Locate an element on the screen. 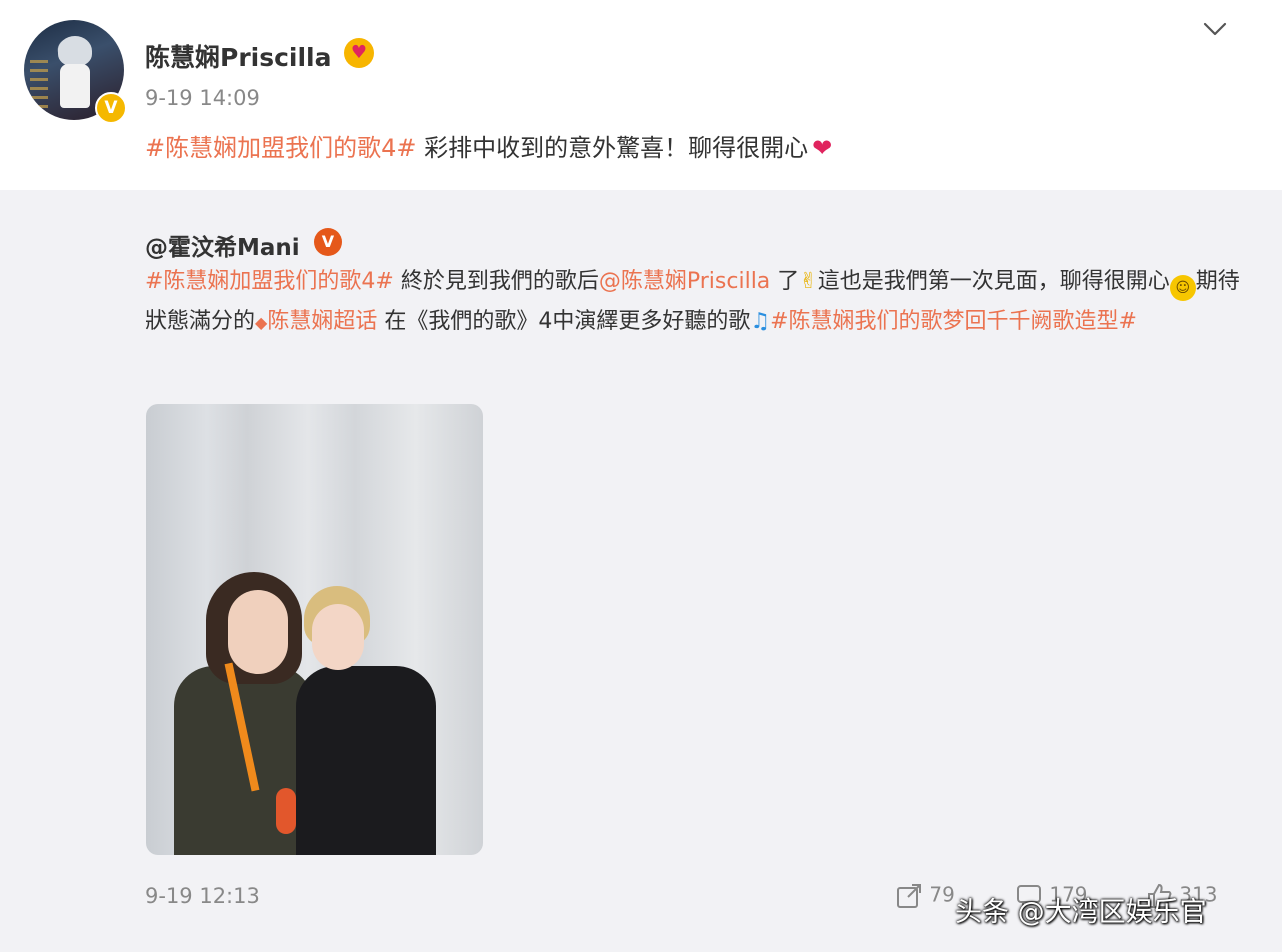  post-username: 陈慧娴Priscilla is located at coordinates (238, 56).